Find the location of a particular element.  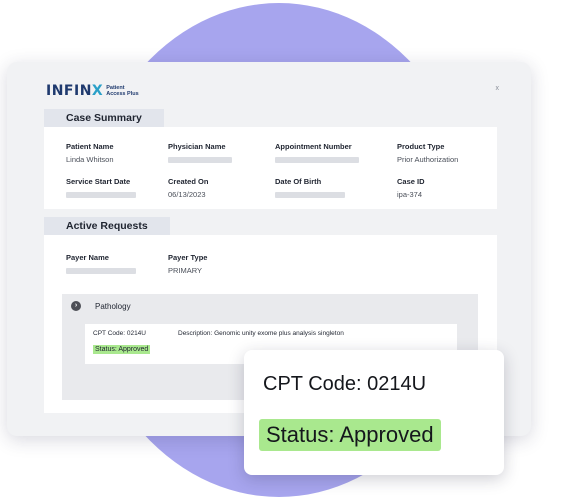

cpt-code: CPT Code: 0214U is located at coordinates (119, 333).